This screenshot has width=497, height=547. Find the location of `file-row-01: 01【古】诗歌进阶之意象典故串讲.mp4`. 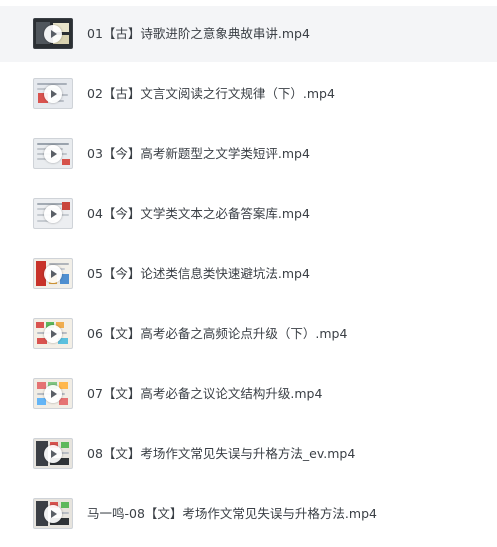

file-row-01: 01【古】诗歌进阶之意象典故串讲.mp4 is located at coordinates (248, 34).